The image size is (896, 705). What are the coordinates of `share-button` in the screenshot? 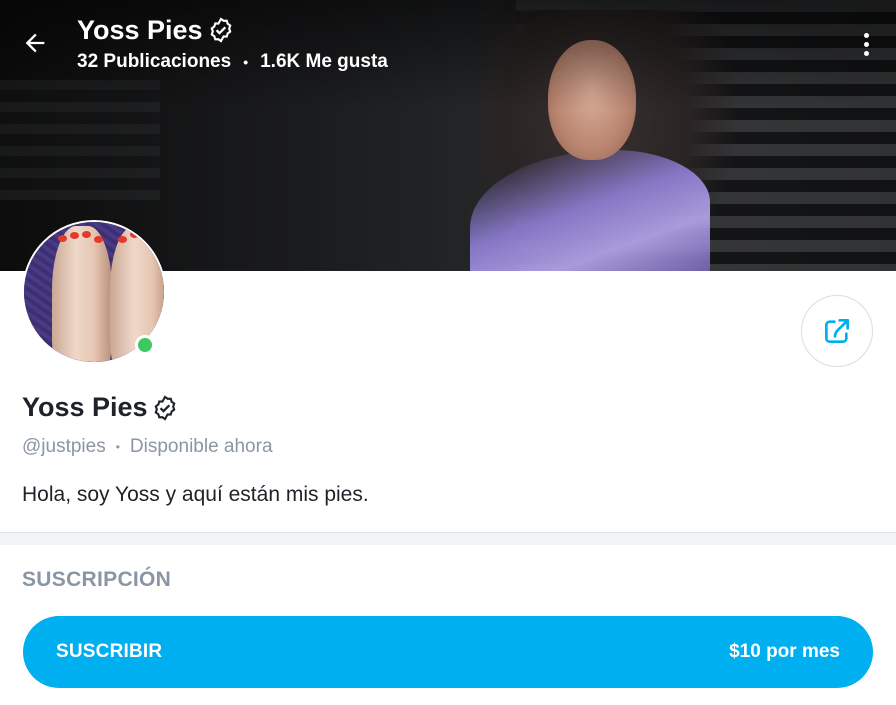 It's located at (837, 331).